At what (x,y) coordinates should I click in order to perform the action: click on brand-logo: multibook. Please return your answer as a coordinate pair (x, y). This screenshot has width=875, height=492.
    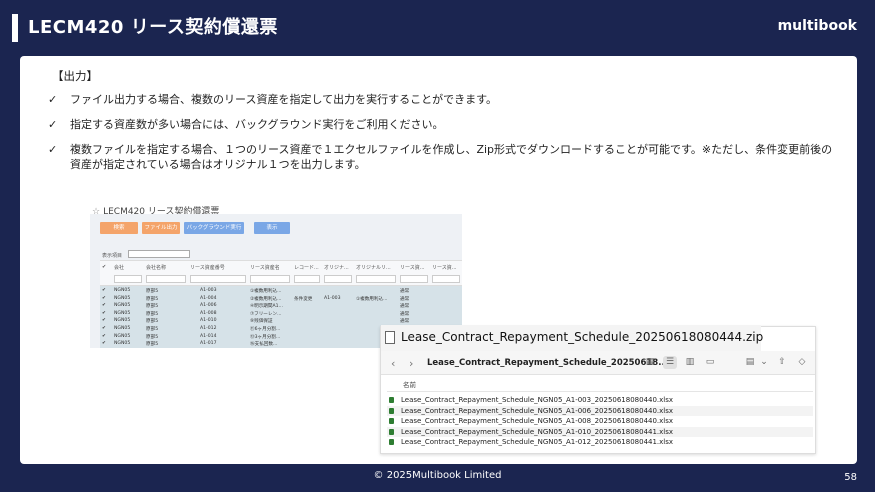
    Looking at the image, I should click on (817, 26).